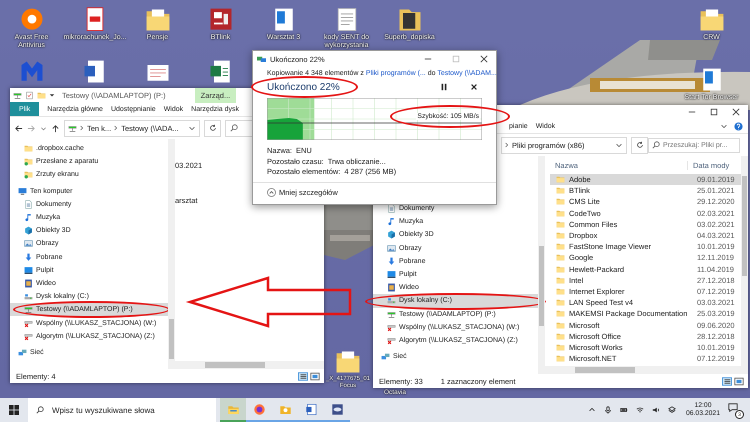 The image size is (750, 422). Describe the element at coordinates (733, 408) in the screenshot. I see `speech-bubble-icon` at that location.